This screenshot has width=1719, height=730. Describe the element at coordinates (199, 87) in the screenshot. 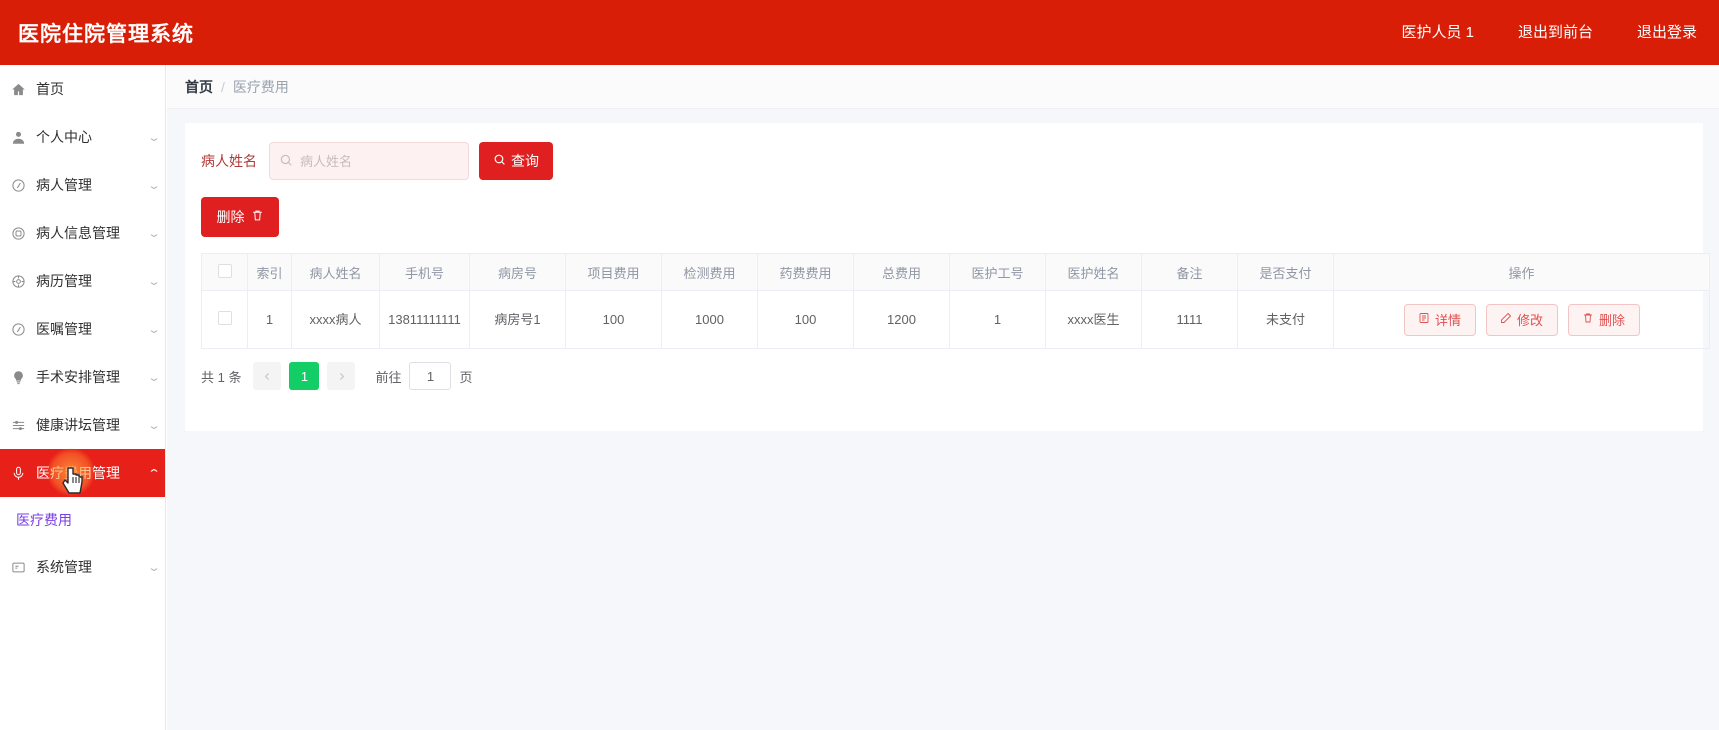

I see `breadcrumb-home: 首页` at that location.